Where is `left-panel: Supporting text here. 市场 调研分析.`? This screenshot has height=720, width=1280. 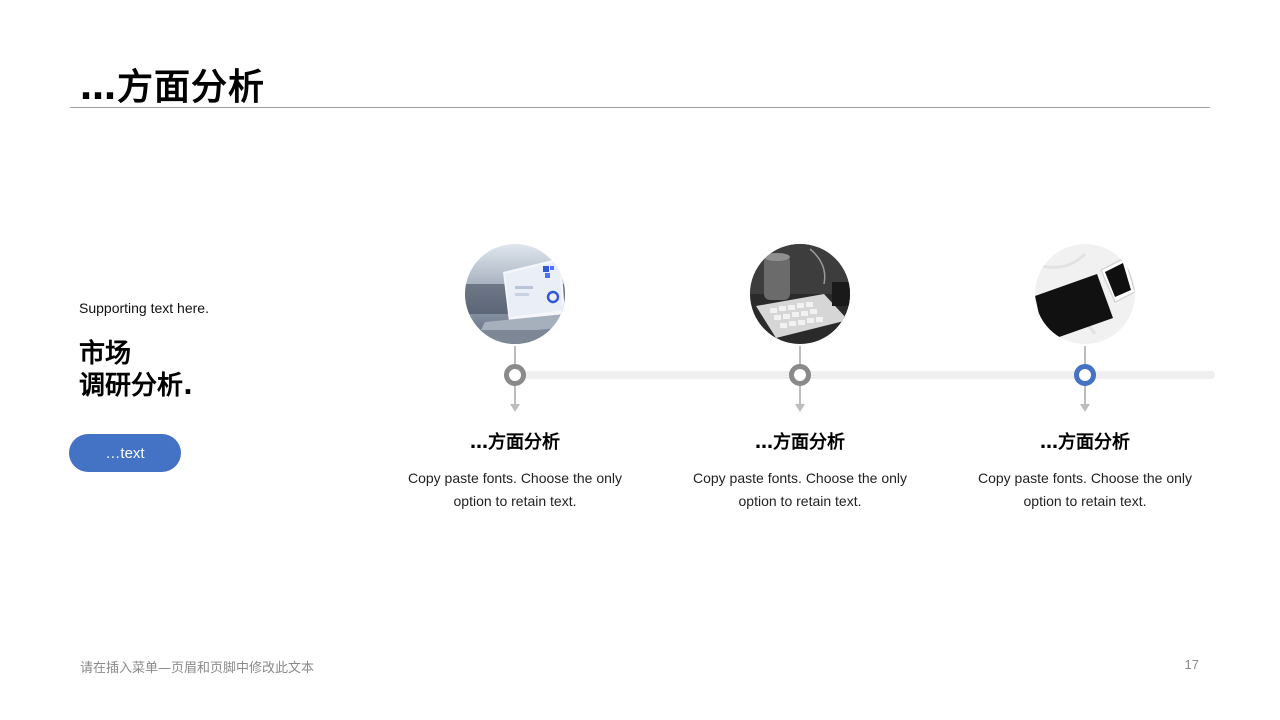
left-panel: Supporting text here. 市场 调研分析. is located at coordinates (209, 351).